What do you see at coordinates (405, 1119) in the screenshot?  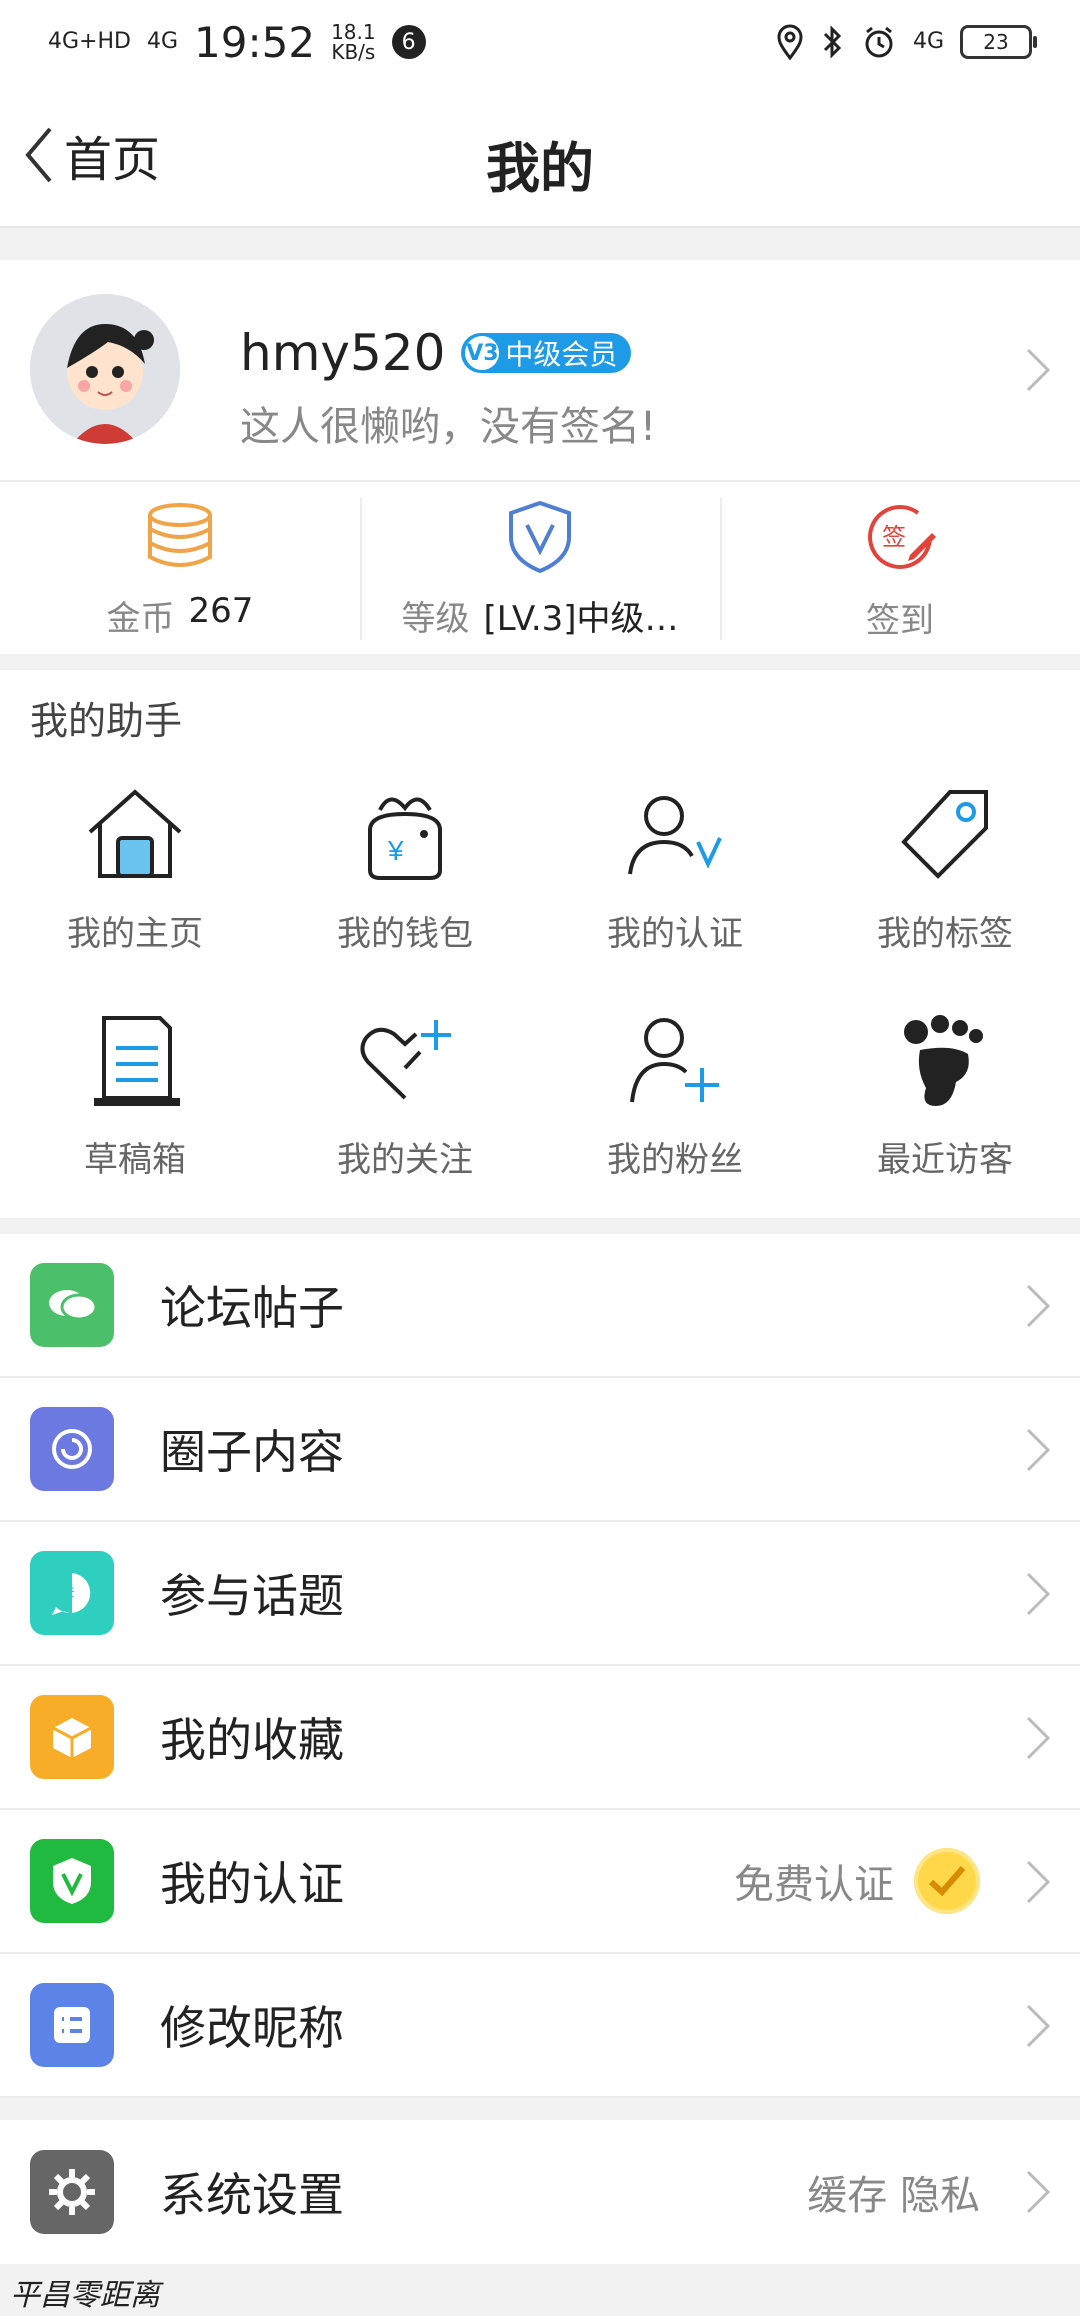 I see `assistant-item-following: 我的关注` at bounding box center [405, 1119].